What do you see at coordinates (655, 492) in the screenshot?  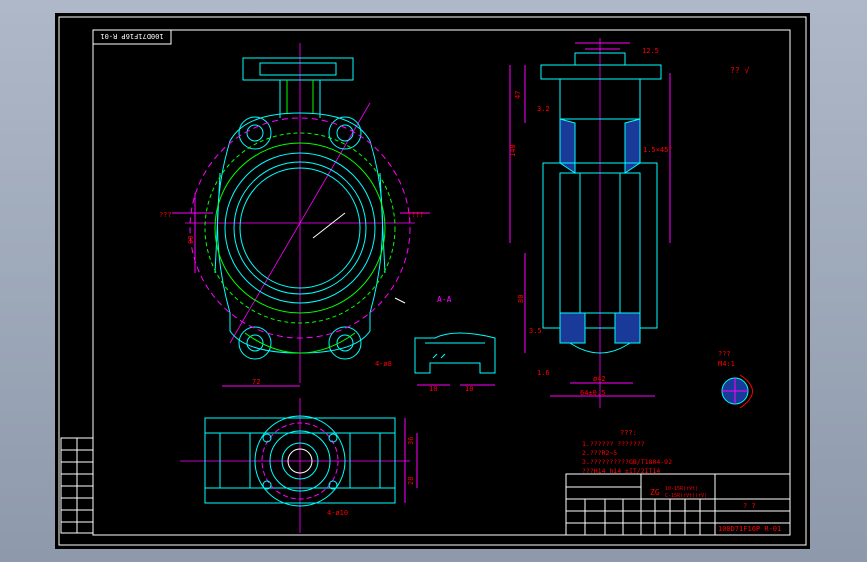 I see `material-code: ZG` at bounding box center [655, 492].